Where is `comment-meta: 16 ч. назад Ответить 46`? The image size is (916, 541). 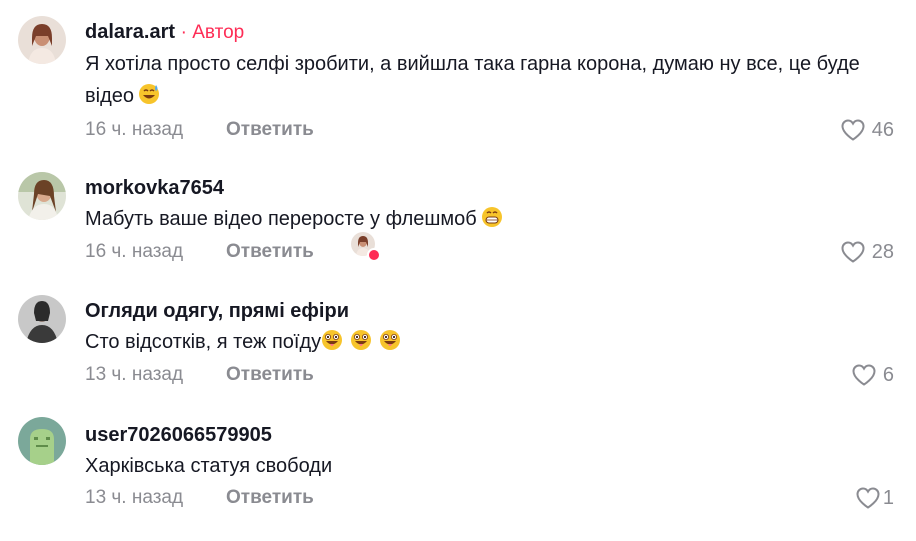 comment-meta: 16 ч. назад Ответить 46 is located at coordinates (489, 130).